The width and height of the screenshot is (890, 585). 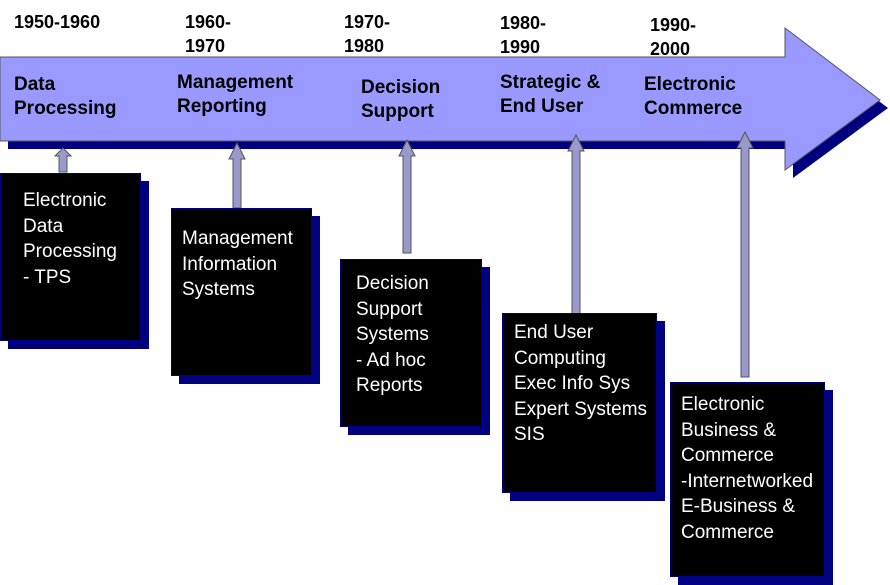 I want to click on era-label: Data Processing, so click(x=65, y=96).